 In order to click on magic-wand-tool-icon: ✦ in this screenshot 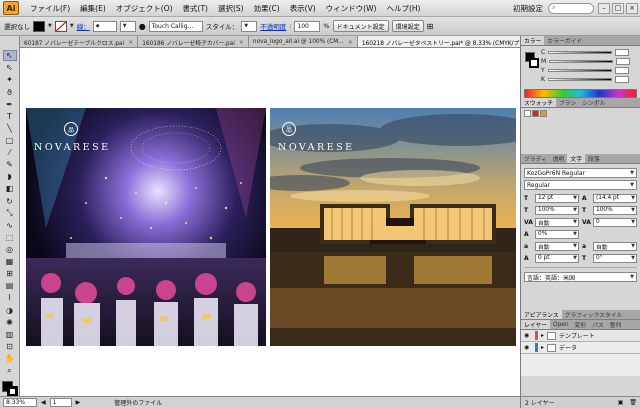, I will do `click(10, 79)`.